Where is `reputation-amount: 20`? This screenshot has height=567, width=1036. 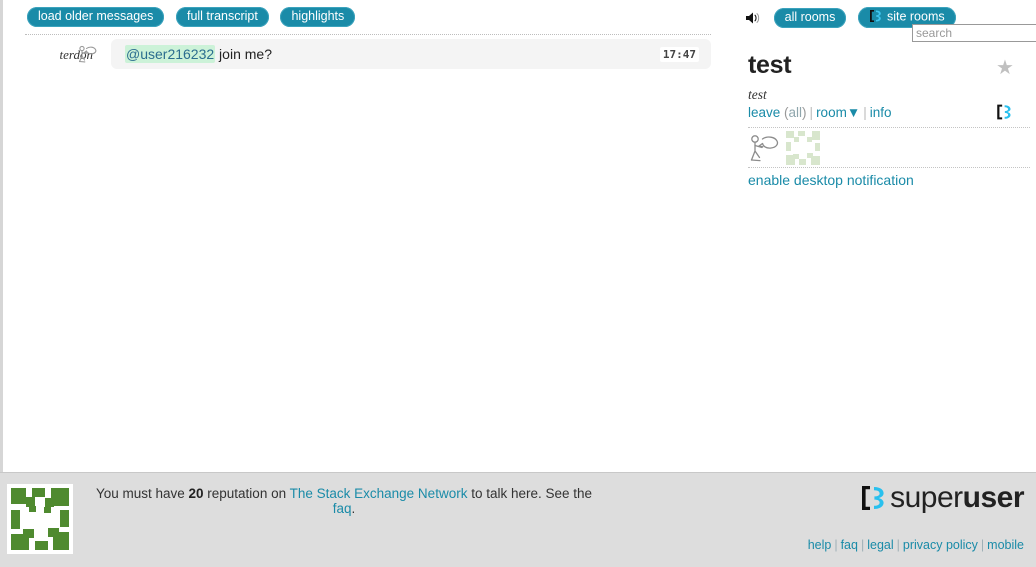 reputation-amount: 20 is located at coordinates (196, 493).